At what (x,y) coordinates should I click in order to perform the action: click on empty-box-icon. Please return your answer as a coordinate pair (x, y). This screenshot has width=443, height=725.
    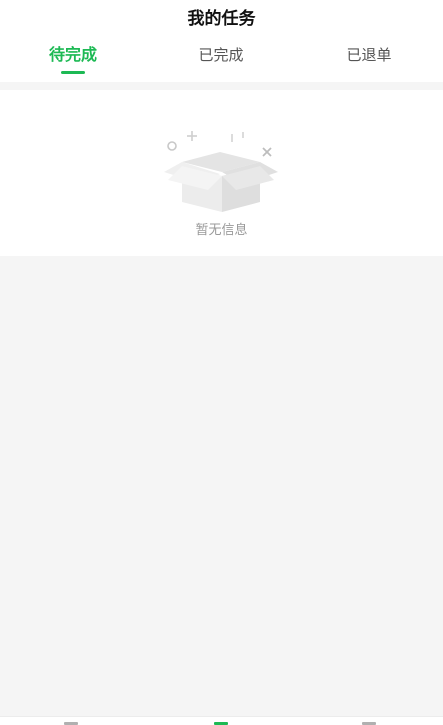
    Looking at the image, I should click on (221, 171).